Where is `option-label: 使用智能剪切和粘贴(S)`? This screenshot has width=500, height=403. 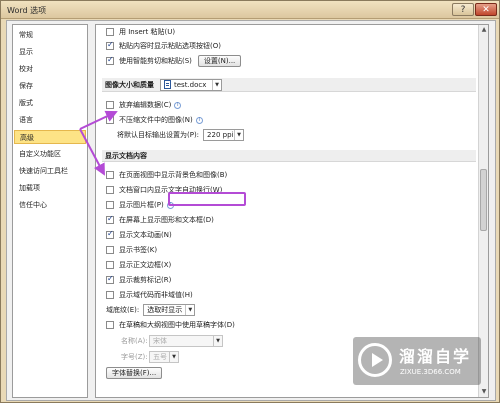
option-label: 使用智能剪切和粘贴(S) is located at coordinates (155, 61).